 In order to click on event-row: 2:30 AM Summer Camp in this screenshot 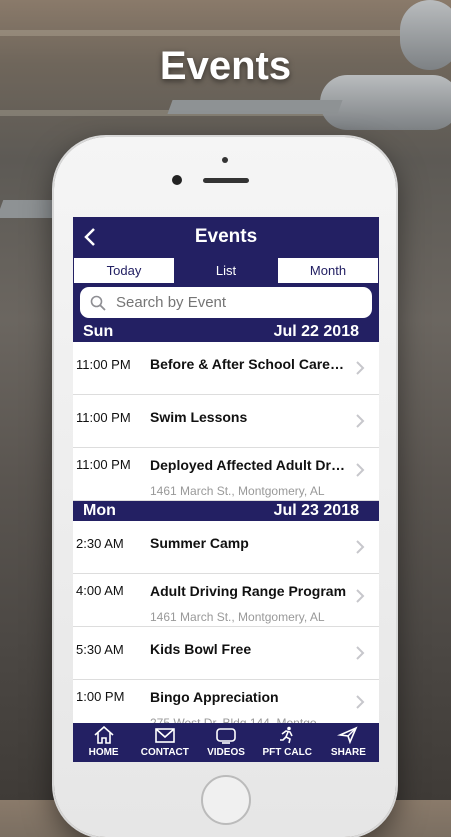, I will do `click(226, 547)`.